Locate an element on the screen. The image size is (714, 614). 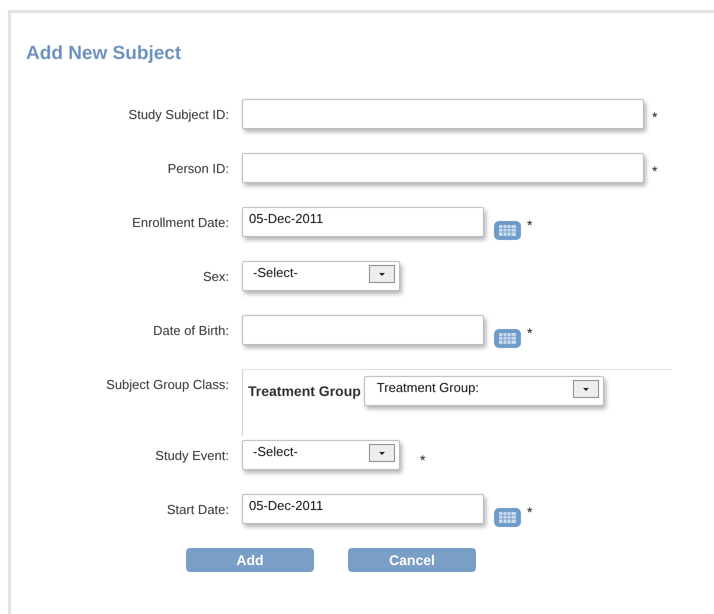
form-title: Add New Subject is located at coordinates (104, 54).